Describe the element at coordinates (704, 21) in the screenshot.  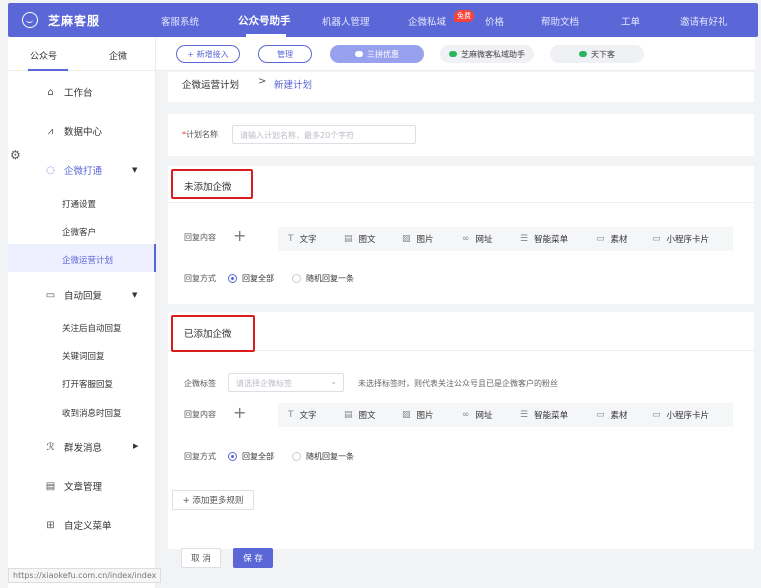
I see `nav-item-invite: 邀请有好礼` at that location.